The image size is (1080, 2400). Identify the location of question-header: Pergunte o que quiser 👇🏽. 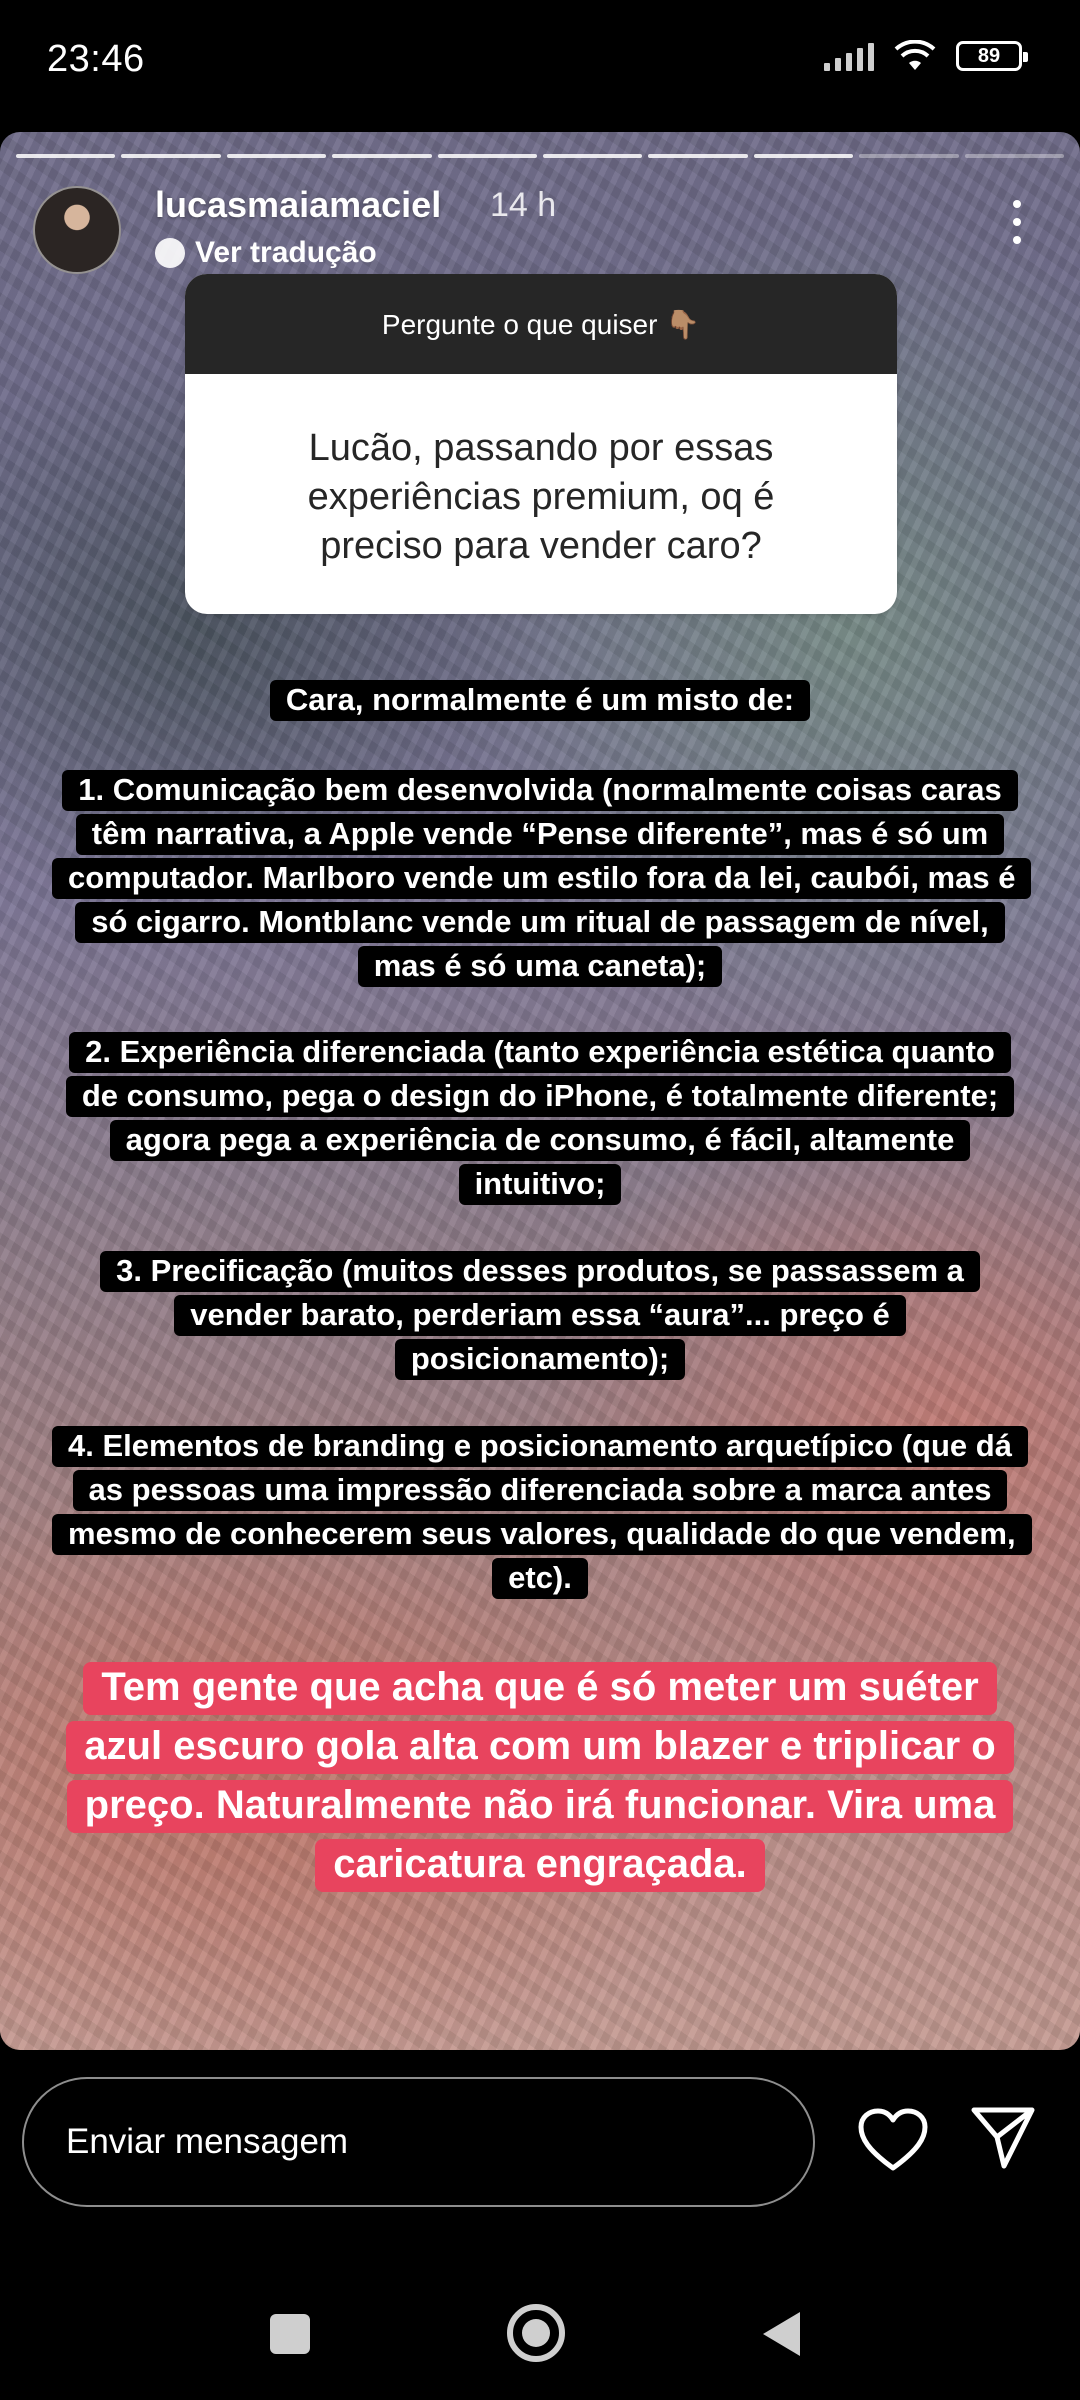
(541, 324).